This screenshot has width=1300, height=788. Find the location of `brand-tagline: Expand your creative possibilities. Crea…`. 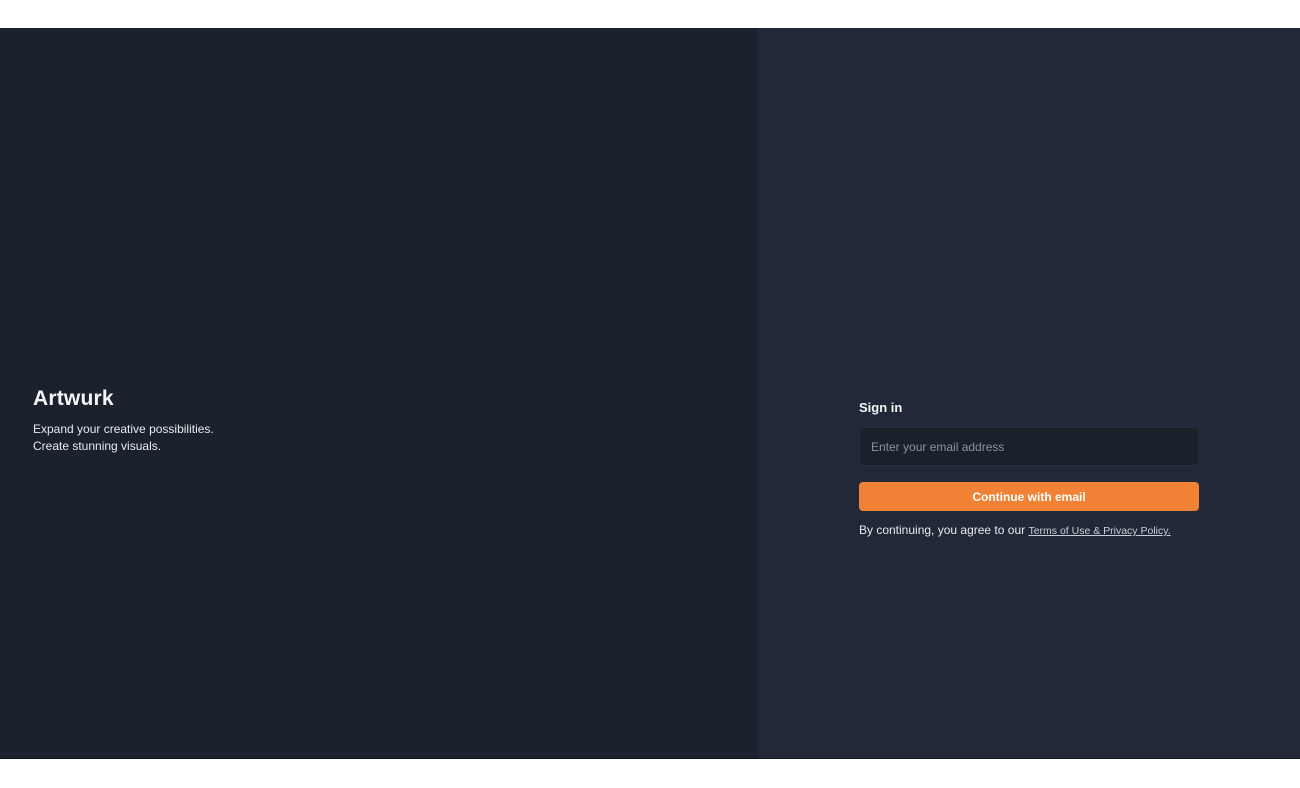

brand-tagline: Expand your creative possibilities. Crea… is located at coordinates (123, 438).